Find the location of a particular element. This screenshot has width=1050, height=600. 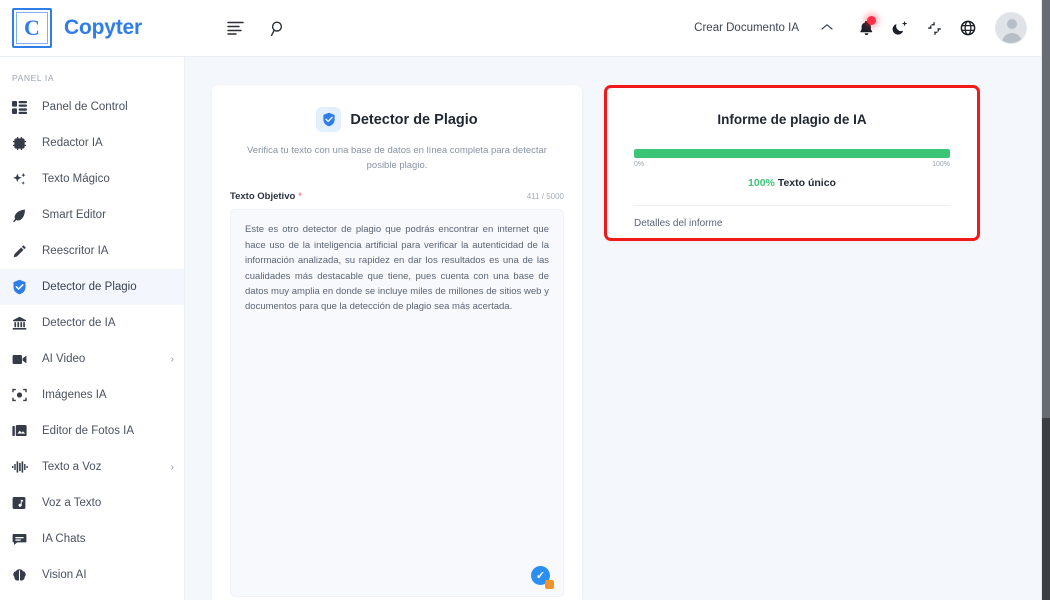

grammar-badge-square is located at coordinates (549, 585).